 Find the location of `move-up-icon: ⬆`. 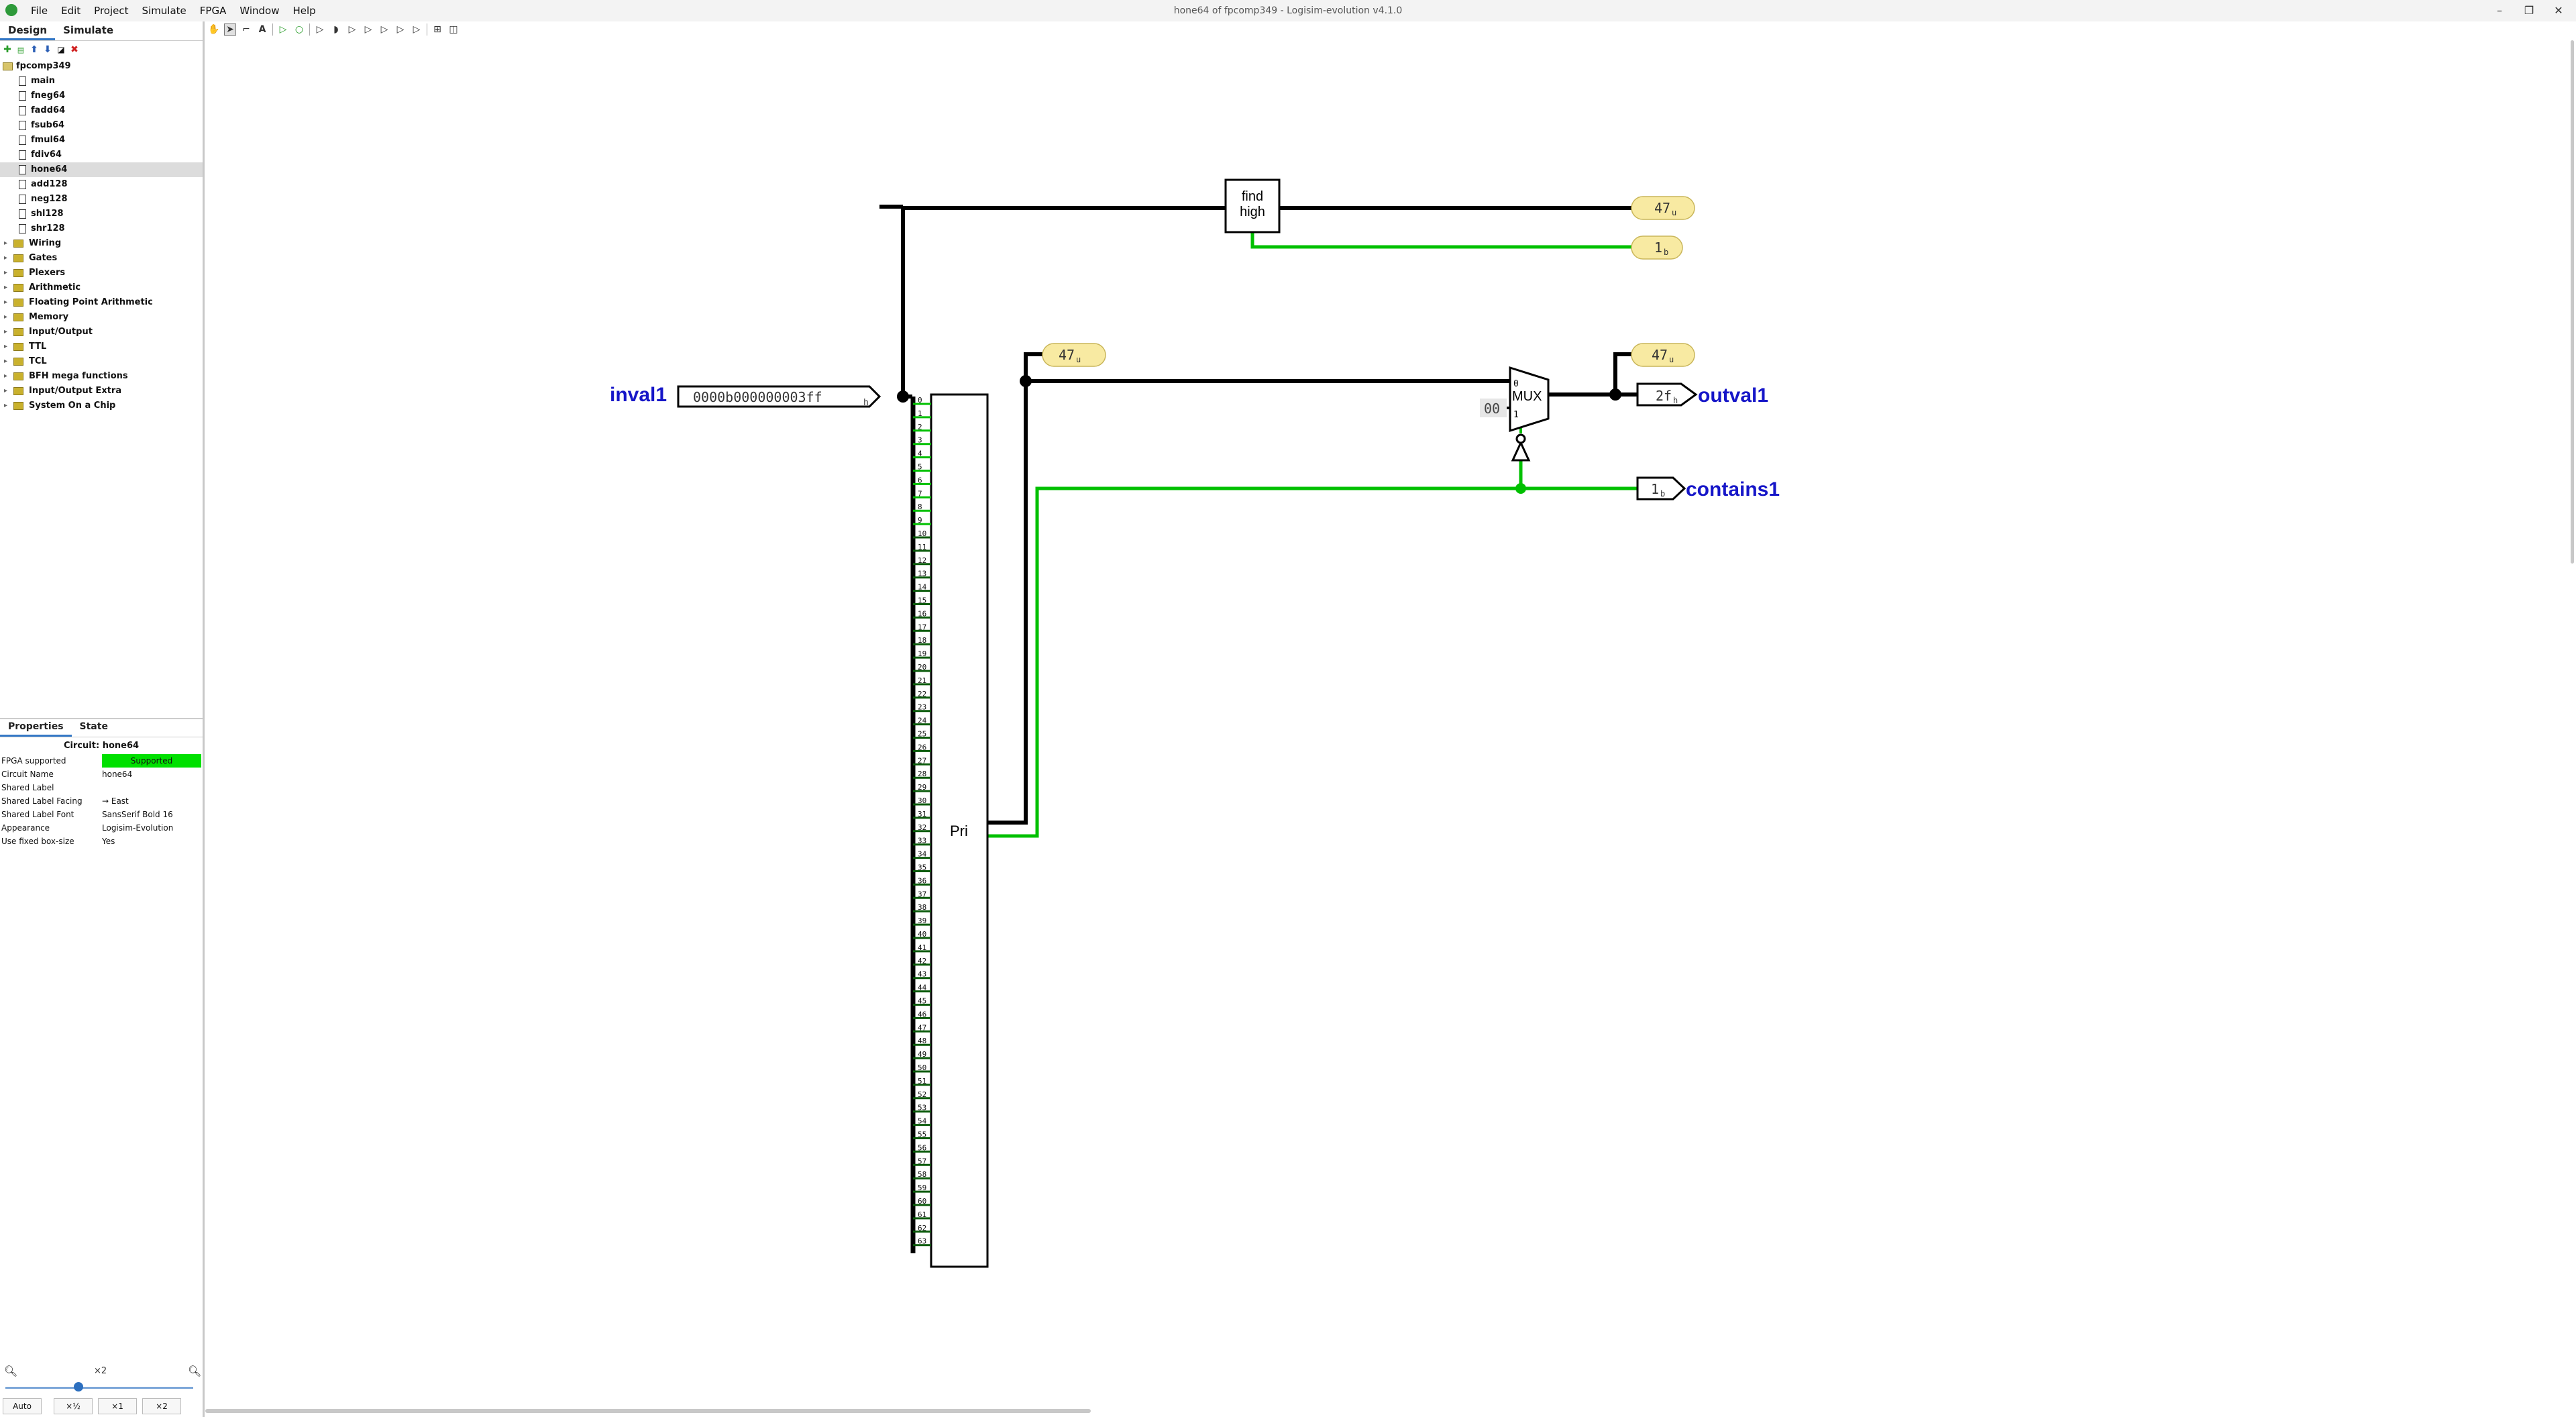

move-up-icon: ⬆ is located at coordinates (34, 49).